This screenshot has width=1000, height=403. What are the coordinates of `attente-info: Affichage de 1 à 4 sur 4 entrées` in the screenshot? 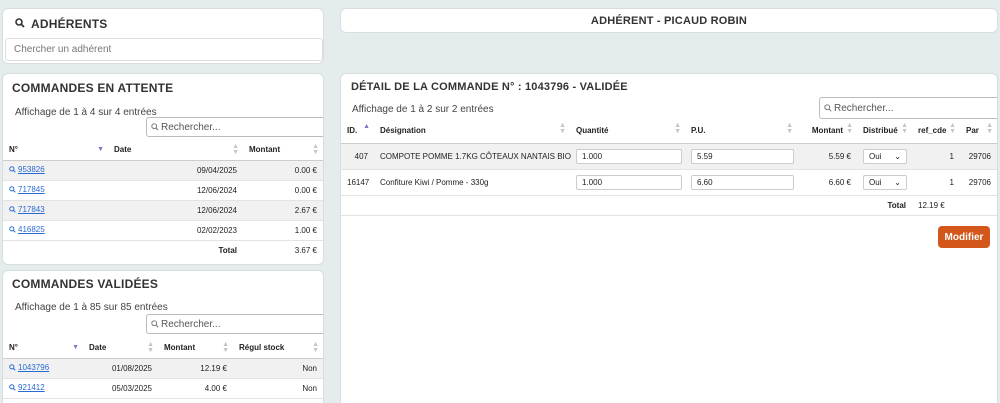 It's located at (86, 112).